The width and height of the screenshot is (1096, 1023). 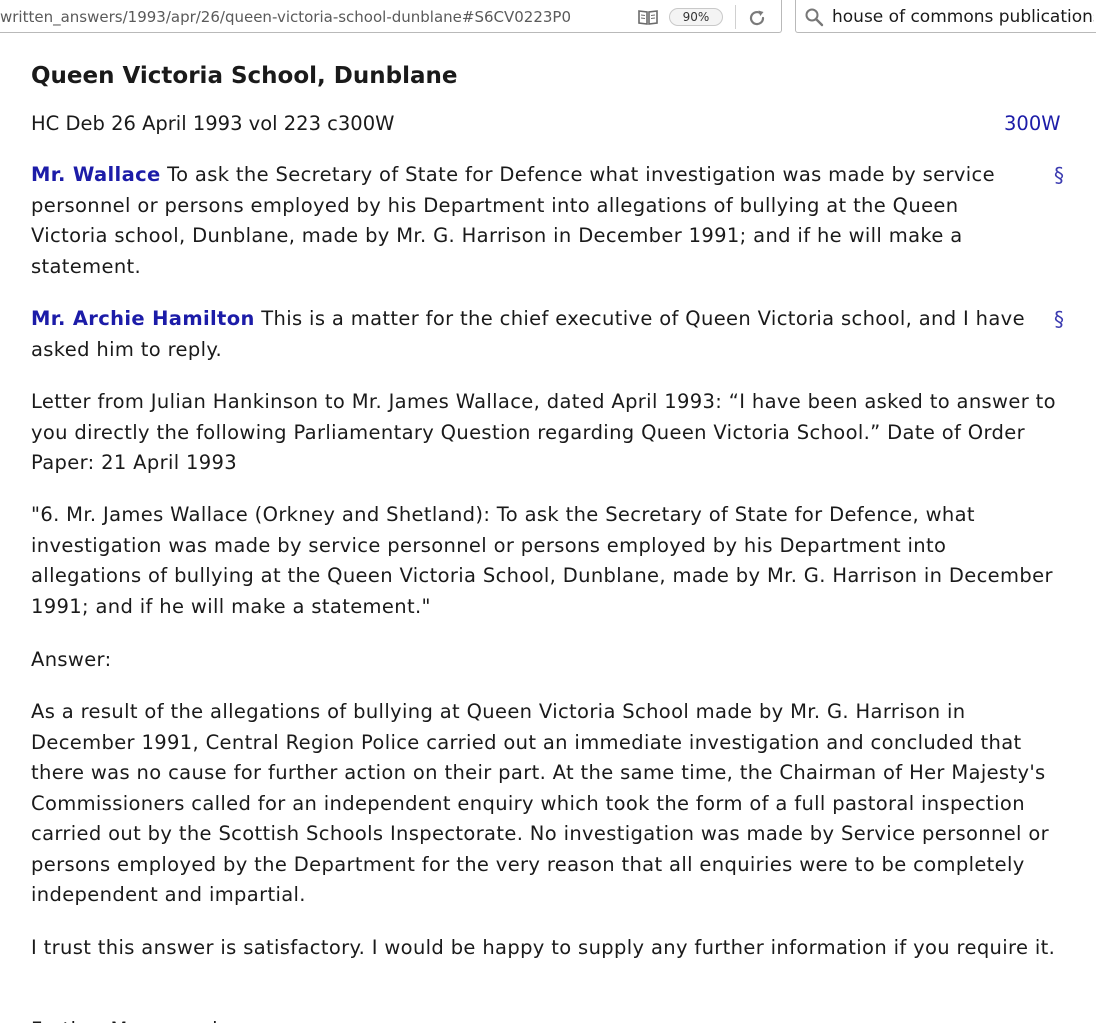 I want to click on url-bar-divider, so click(x=735, y=17).